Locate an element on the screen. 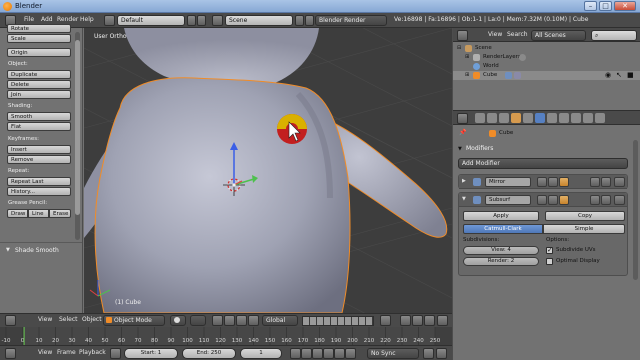  smooth-button: Smooth is located at coordinates (39, 116).